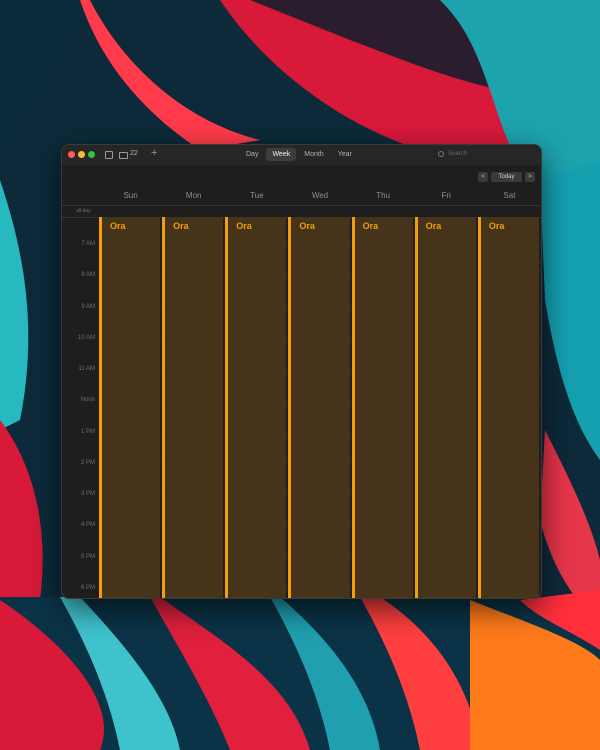  Describe the element at coordinates (509, 196) in the screenshot. I see `day-header-sat: Sat` at that location.